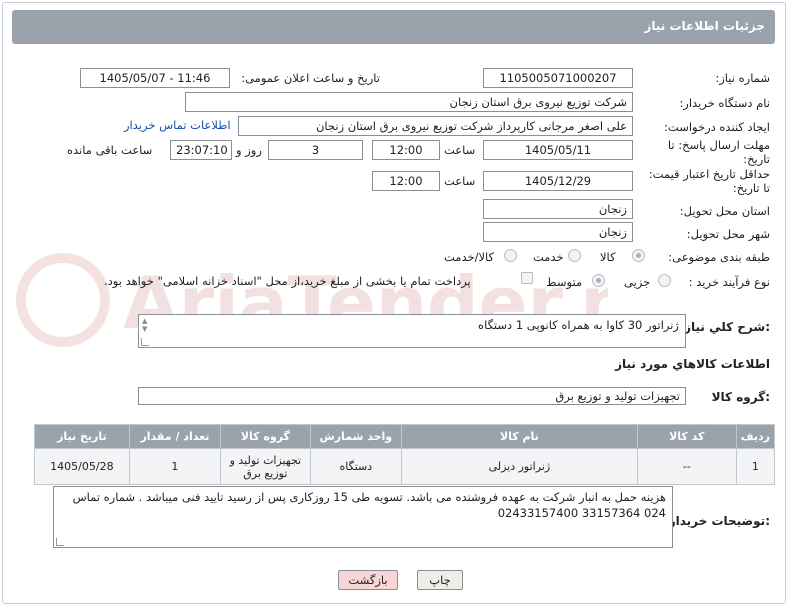  Describe the element at coordinates (564, 282) in the screenshot. I see `process-option-medium: متوسط` at that location.